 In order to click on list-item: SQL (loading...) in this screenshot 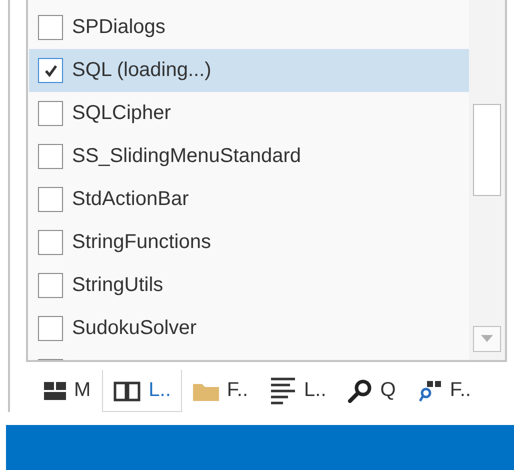, I will do `click(249, 70)`.